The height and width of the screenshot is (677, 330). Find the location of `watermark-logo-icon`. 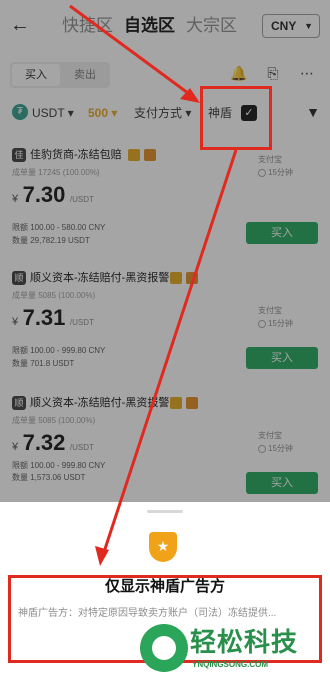

watermark-logo-icon is located at coordinates (164, 648).